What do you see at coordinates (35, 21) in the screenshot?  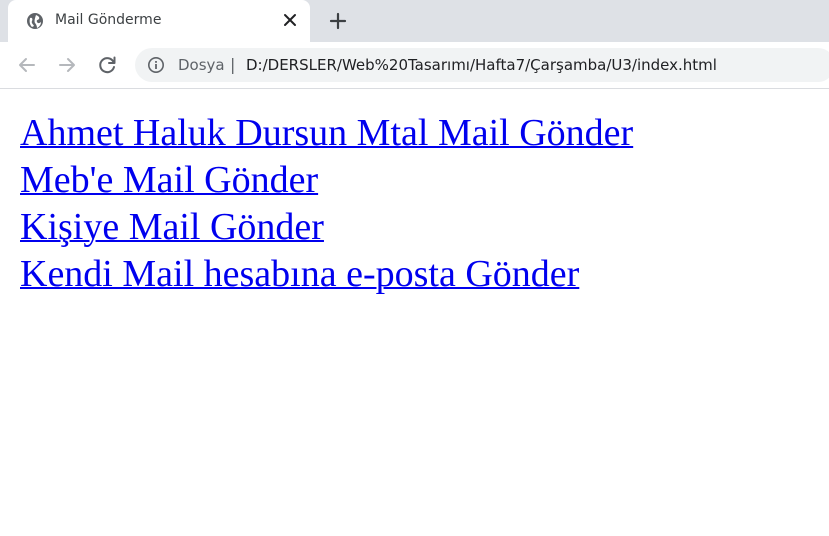 I see `globe-icon` at bounding box center [35, 21].